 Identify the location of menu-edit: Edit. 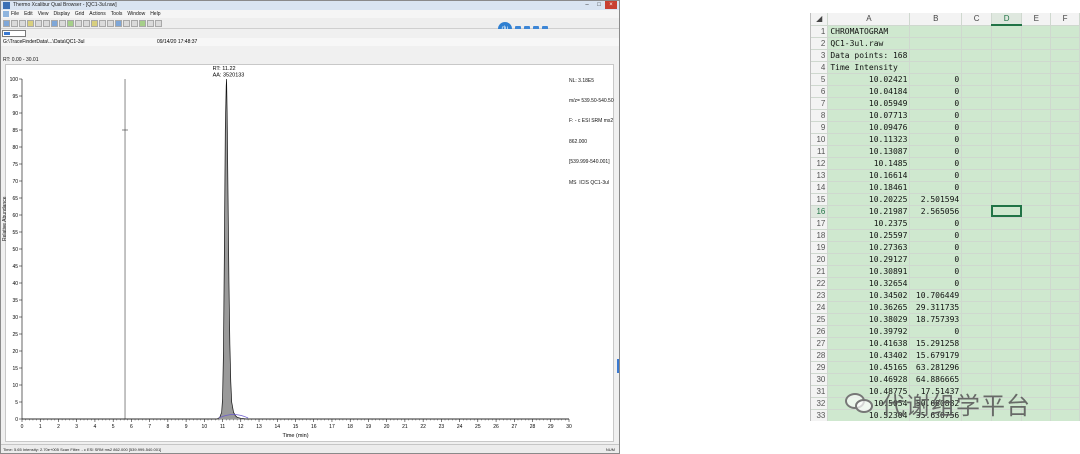
(28, 14).